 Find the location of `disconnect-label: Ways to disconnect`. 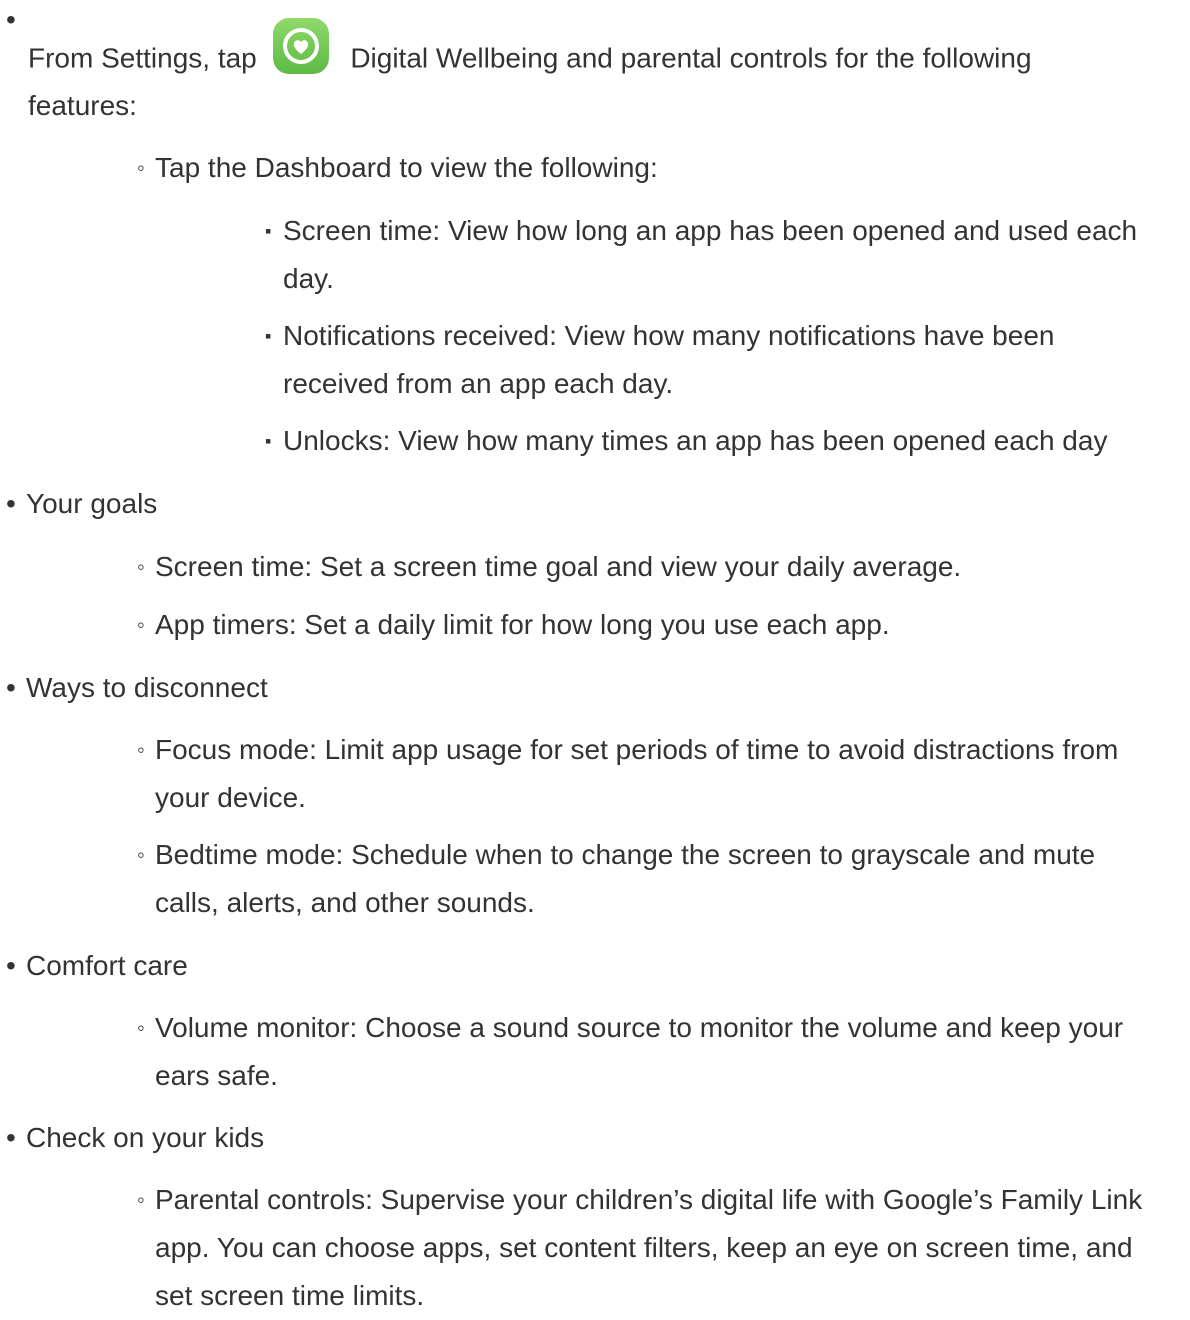

disconnect-label: Ways to disconnect is located at coordinates (147, 687).